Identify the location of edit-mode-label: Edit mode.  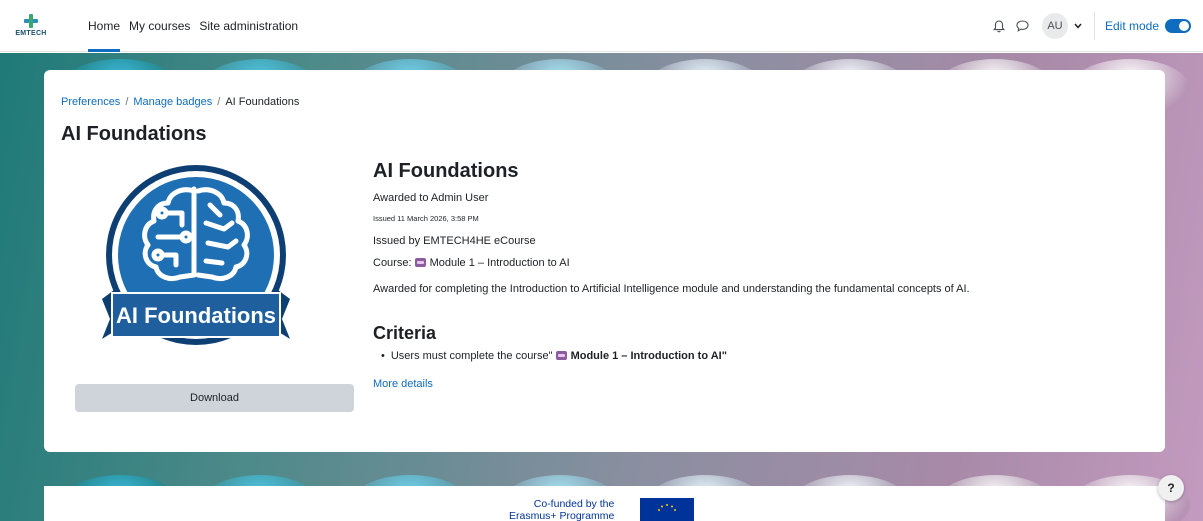
(1132, 26).